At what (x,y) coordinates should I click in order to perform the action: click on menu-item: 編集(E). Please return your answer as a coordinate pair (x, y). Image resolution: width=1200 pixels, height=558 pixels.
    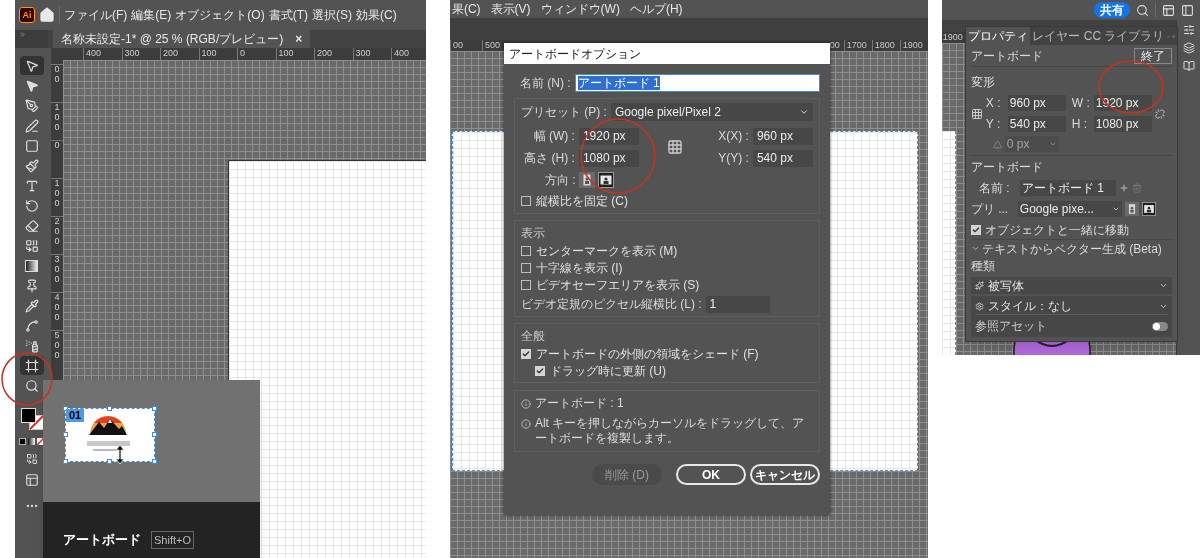
    Looking at the image, I should click on (151, 15).